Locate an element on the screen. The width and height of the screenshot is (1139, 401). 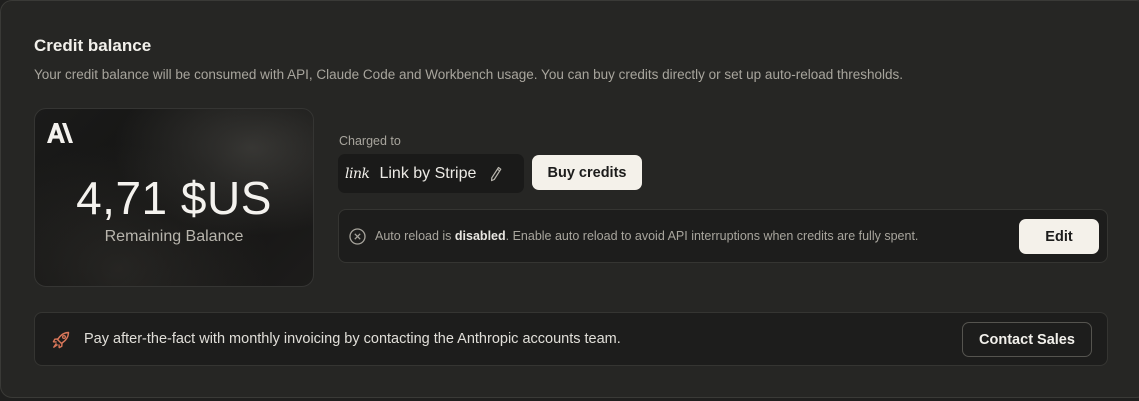
section-title: Credit balance is located at coordinates (93, 45).